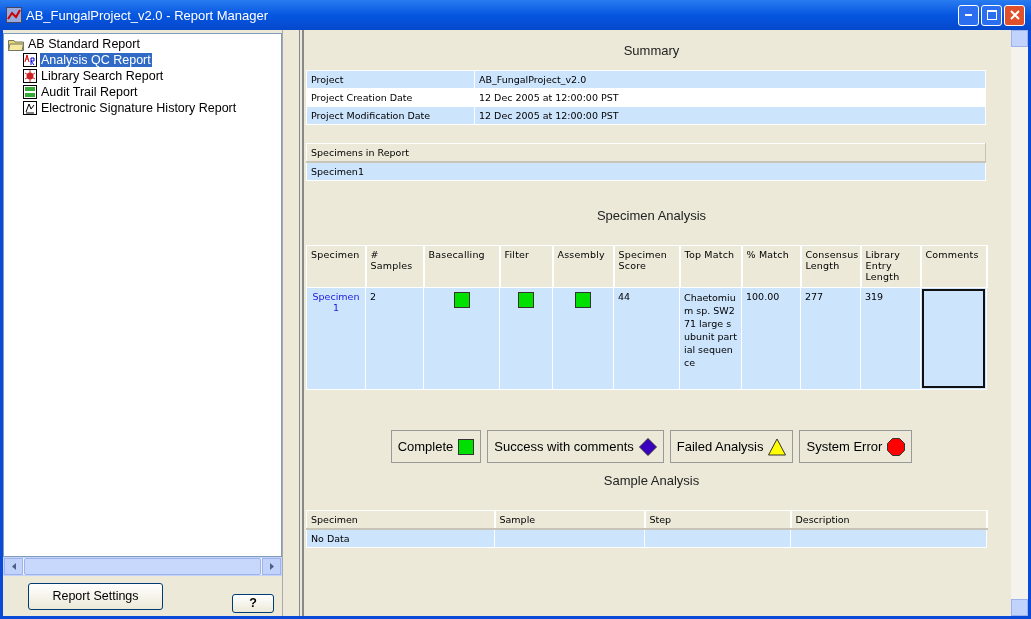  Describe the element at coordinates (646, 338) in the screenshot. I see `table-cell: 44` at that location.